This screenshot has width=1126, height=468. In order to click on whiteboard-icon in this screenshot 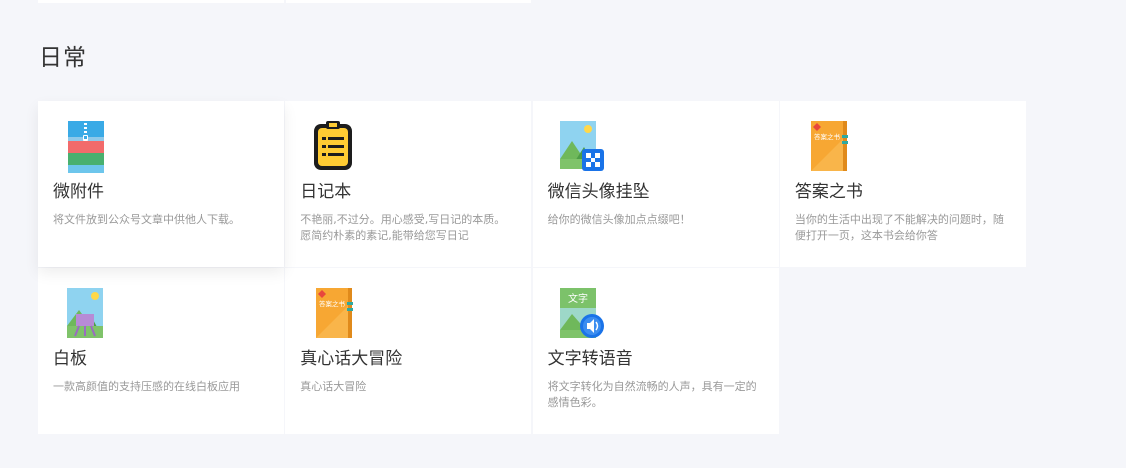, I will do `click(85, 313)`.